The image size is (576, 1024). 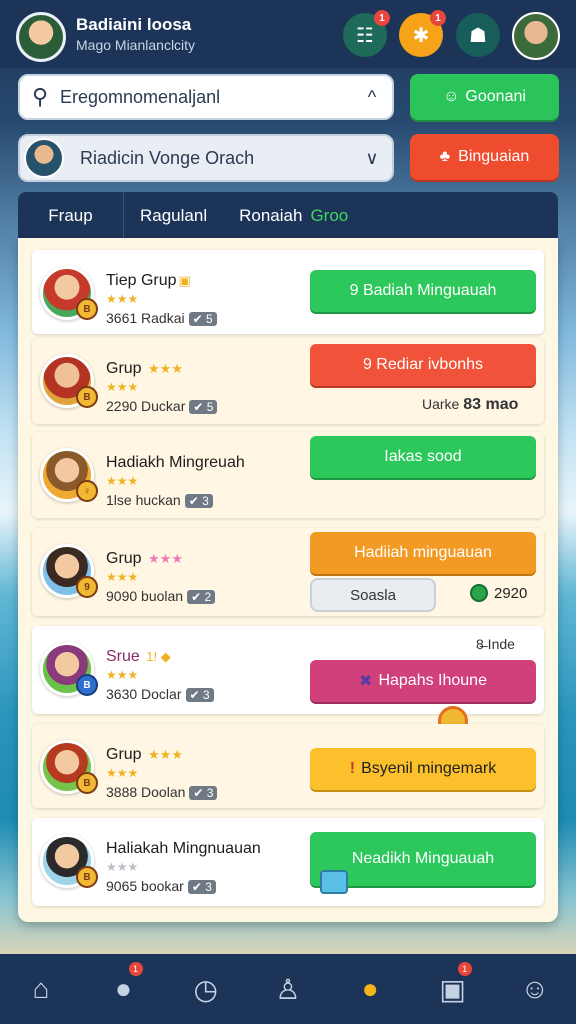 What do you see at coordinates (144, 694) in the screenshot?
I see `member-count: 3630 Doclar` at bounding box center [144, 694].